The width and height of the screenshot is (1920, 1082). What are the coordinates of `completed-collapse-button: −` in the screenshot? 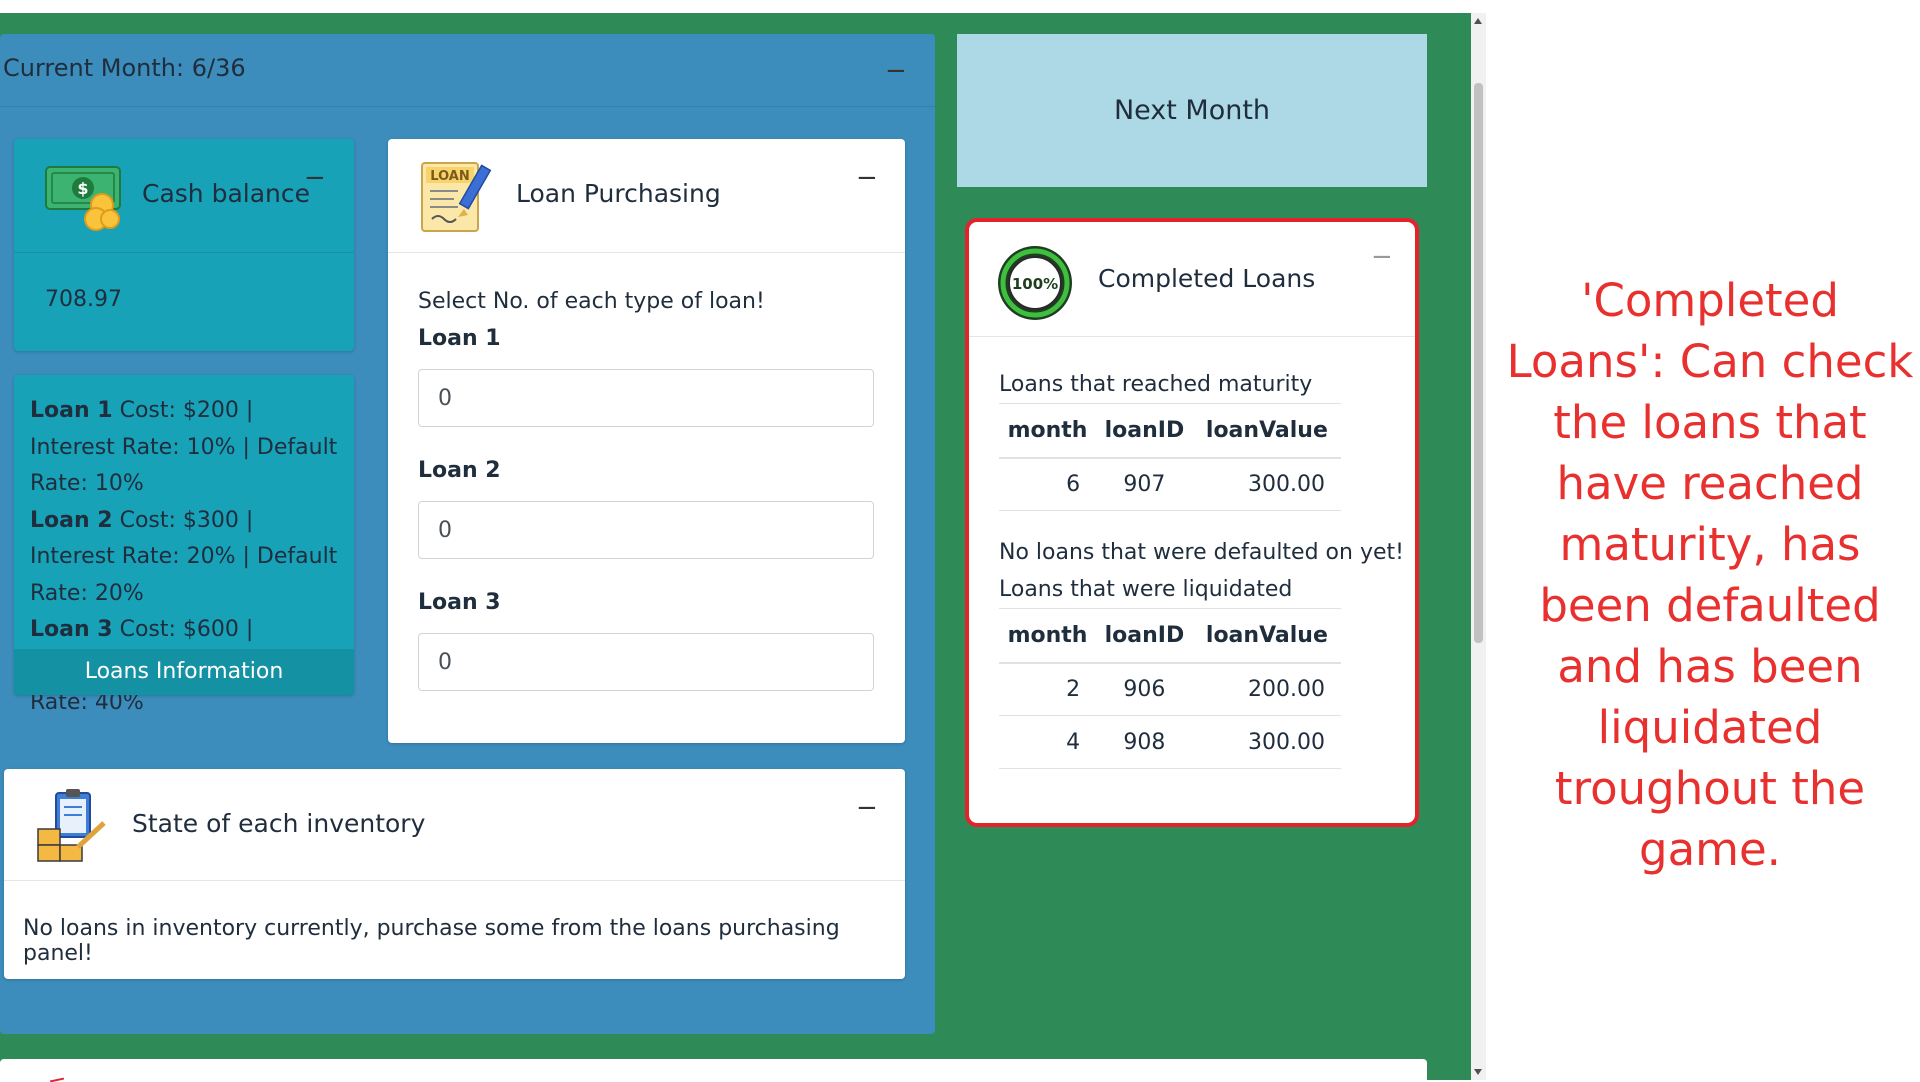 It's located at (1382, 257).